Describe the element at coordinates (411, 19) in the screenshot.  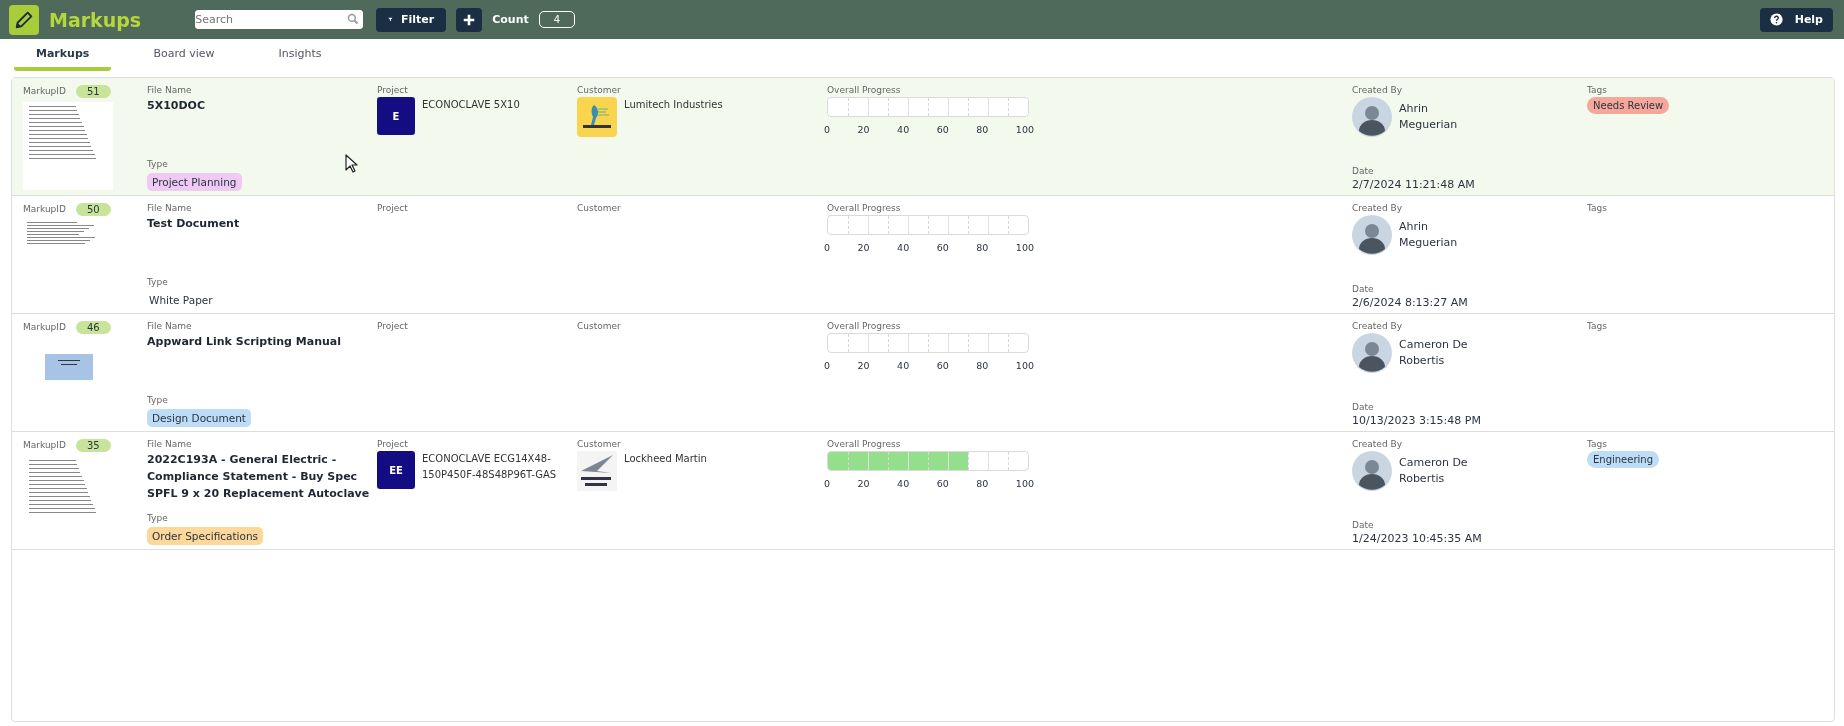
I see `filter-button: Filter` at that location.